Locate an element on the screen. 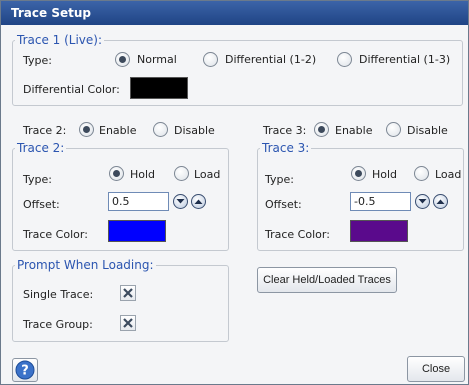 The width and height of the screenshot is (469, 385). trace3-load-radio is located at coordinates (421, 173).